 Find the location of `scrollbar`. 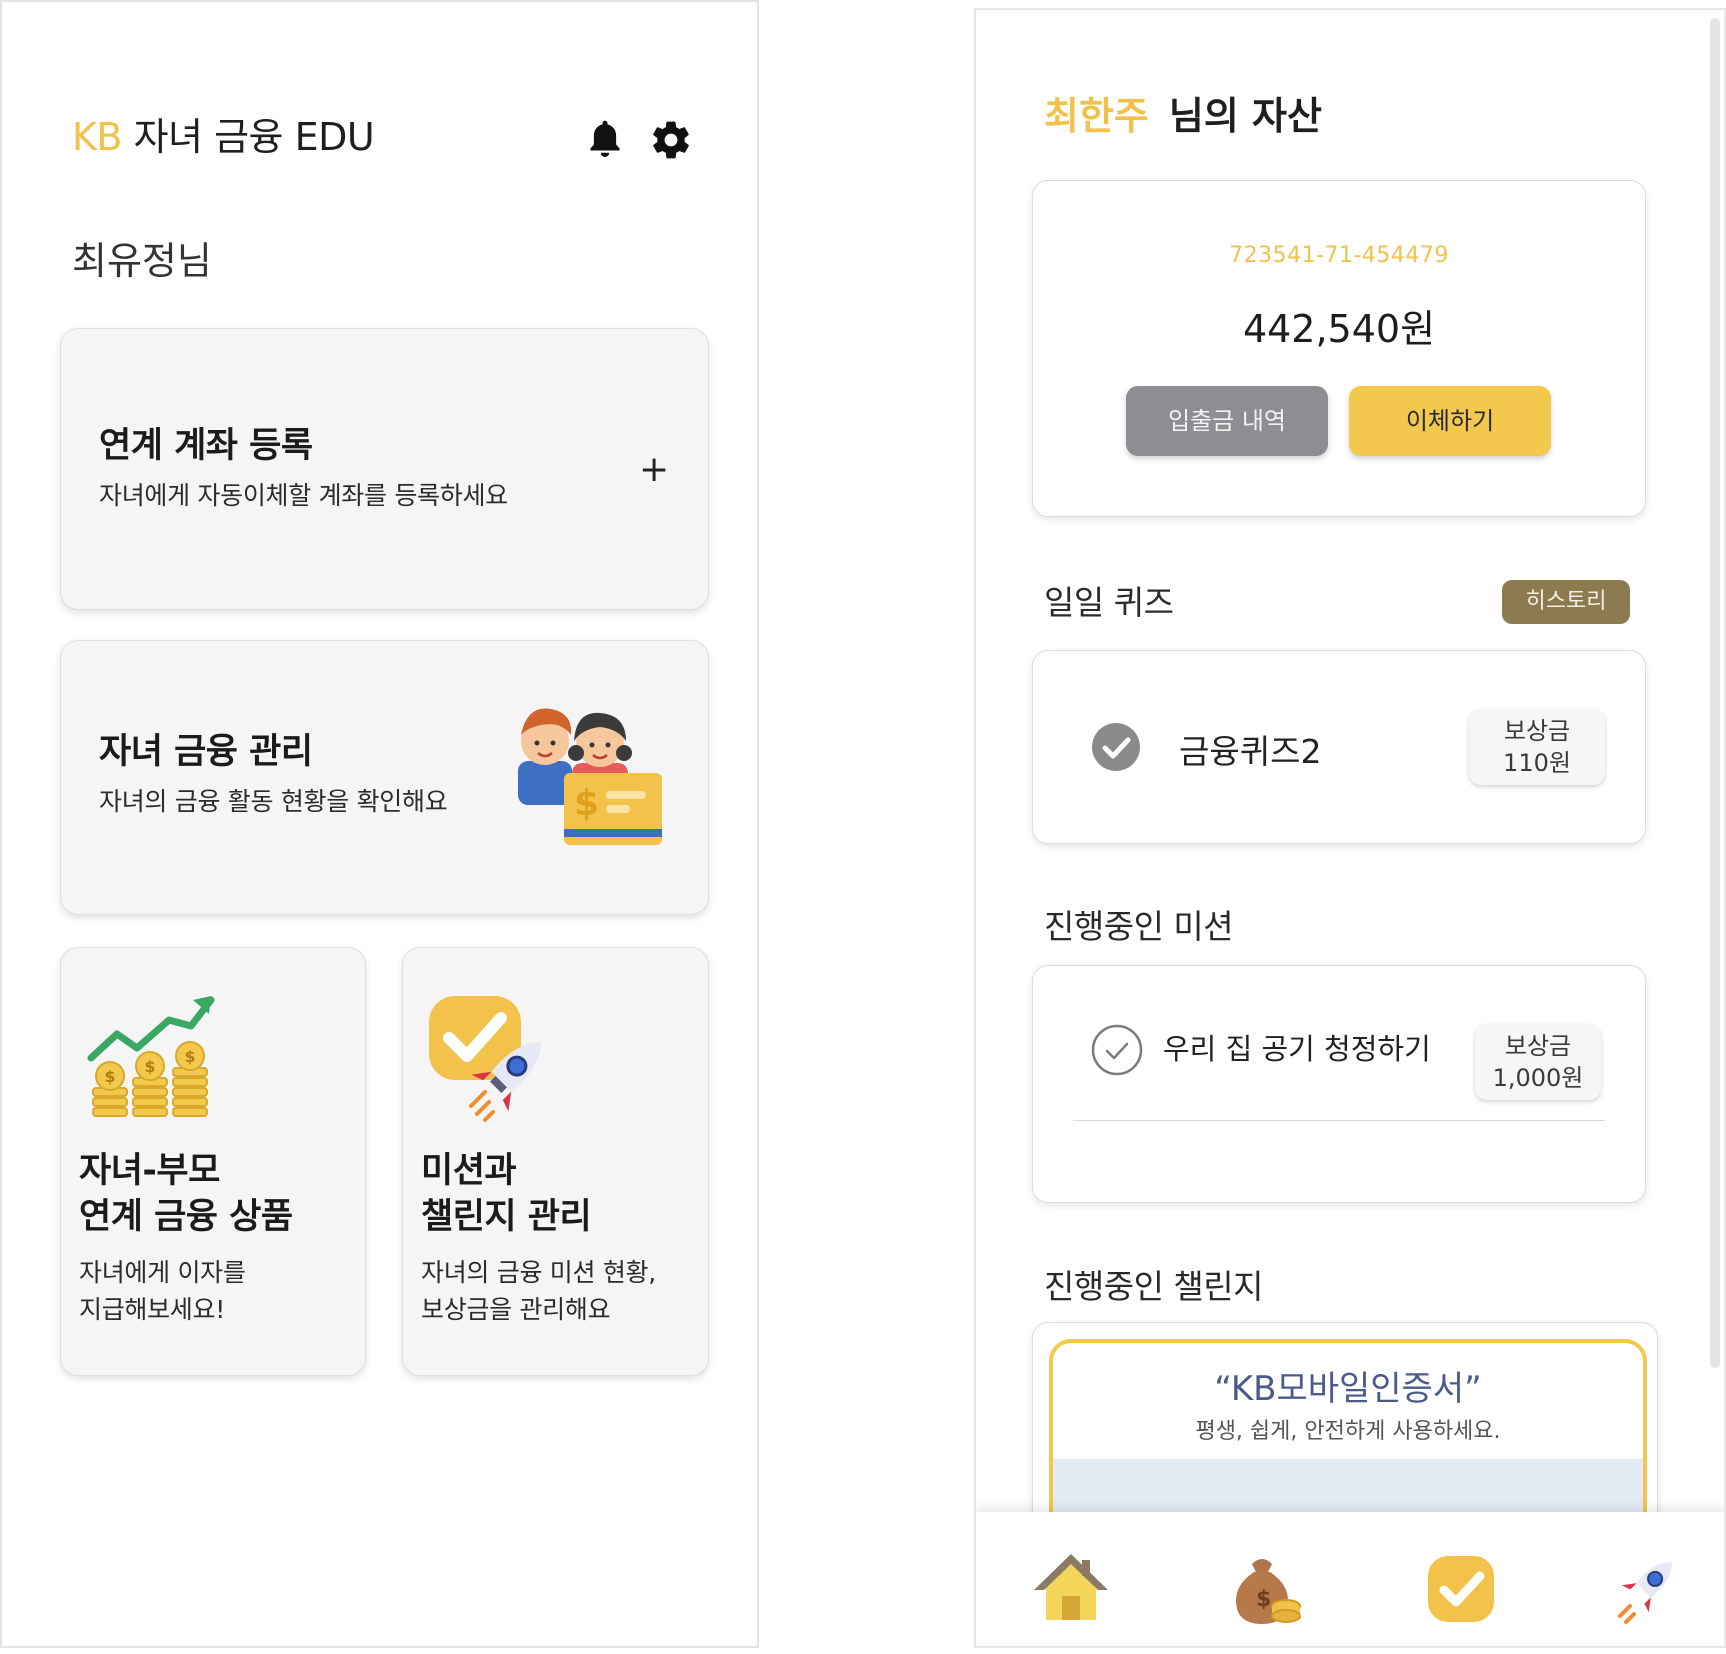

scrollbar is located at coordinates (1715, 693).